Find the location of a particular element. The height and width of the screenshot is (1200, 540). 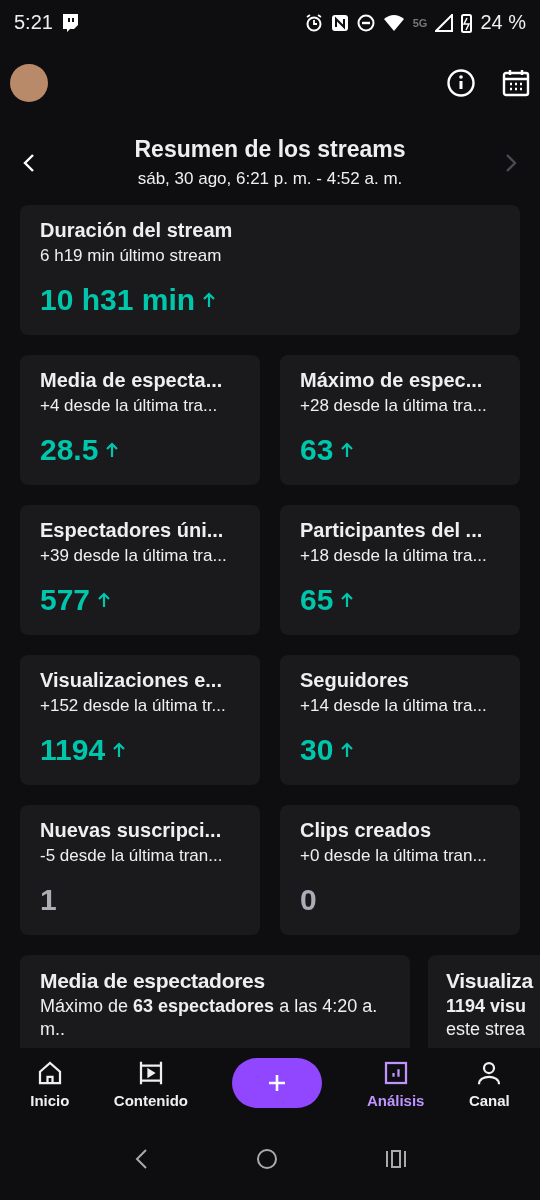

clock-time: 5:21 is located at coordinates (33, 22).